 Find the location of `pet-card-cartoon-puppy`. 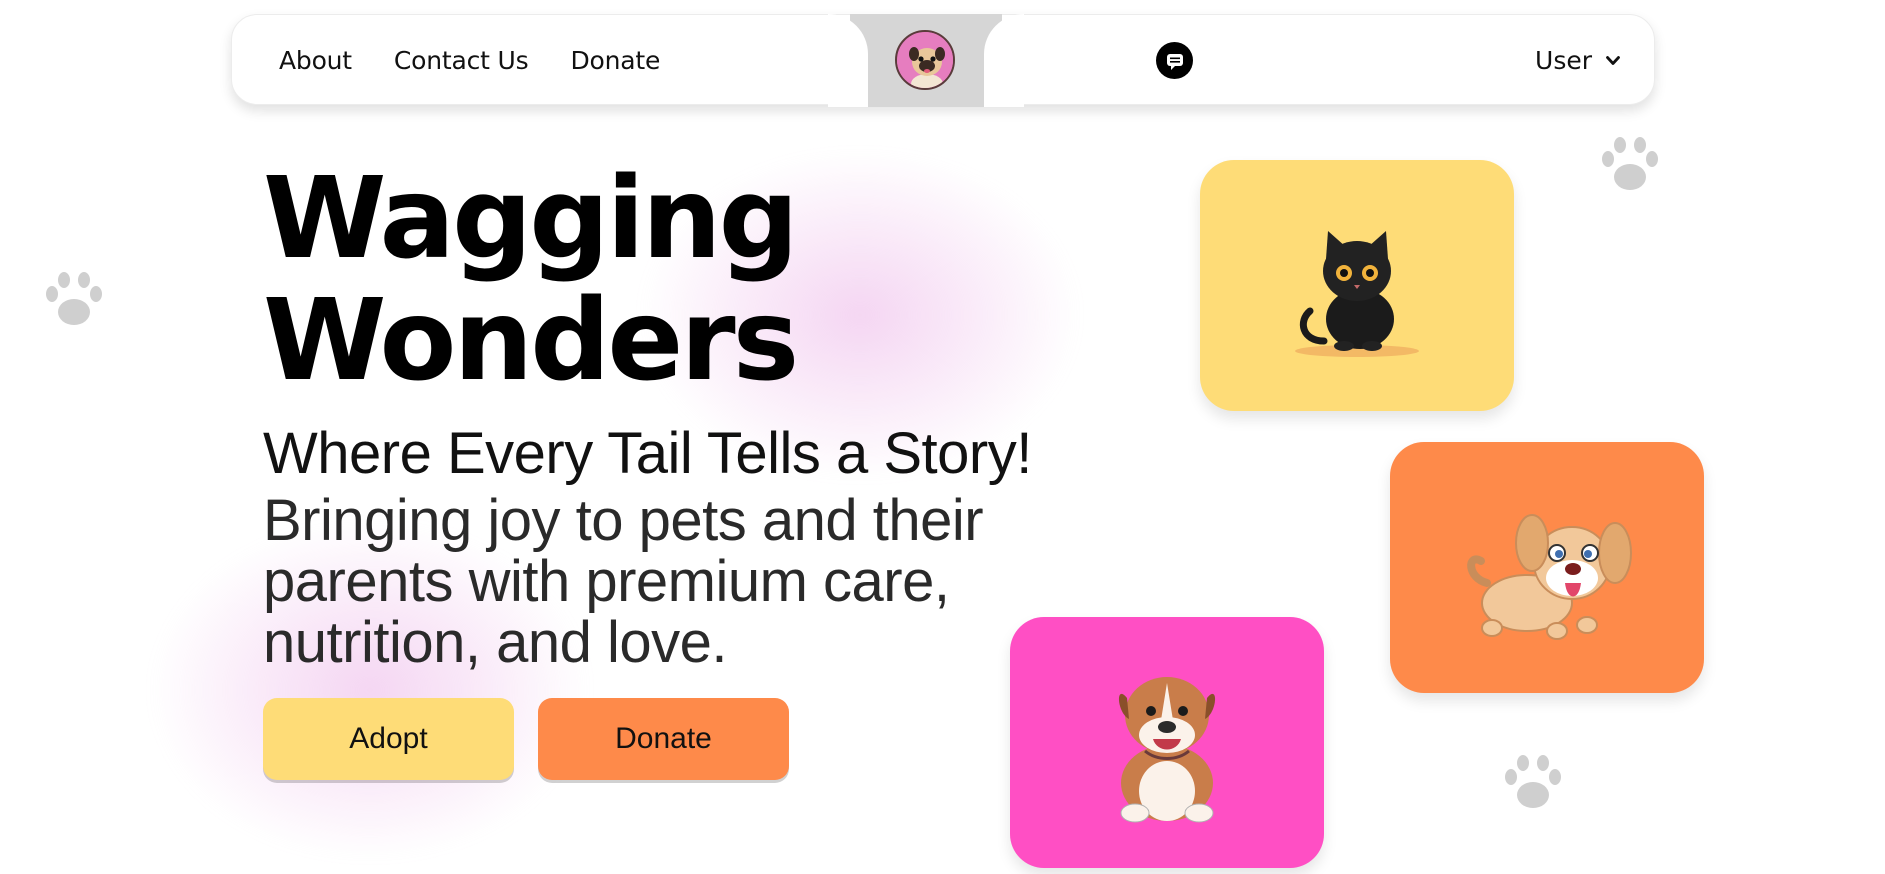

pet-card-cartoon-puppy is located at coordinates (1547, 567).